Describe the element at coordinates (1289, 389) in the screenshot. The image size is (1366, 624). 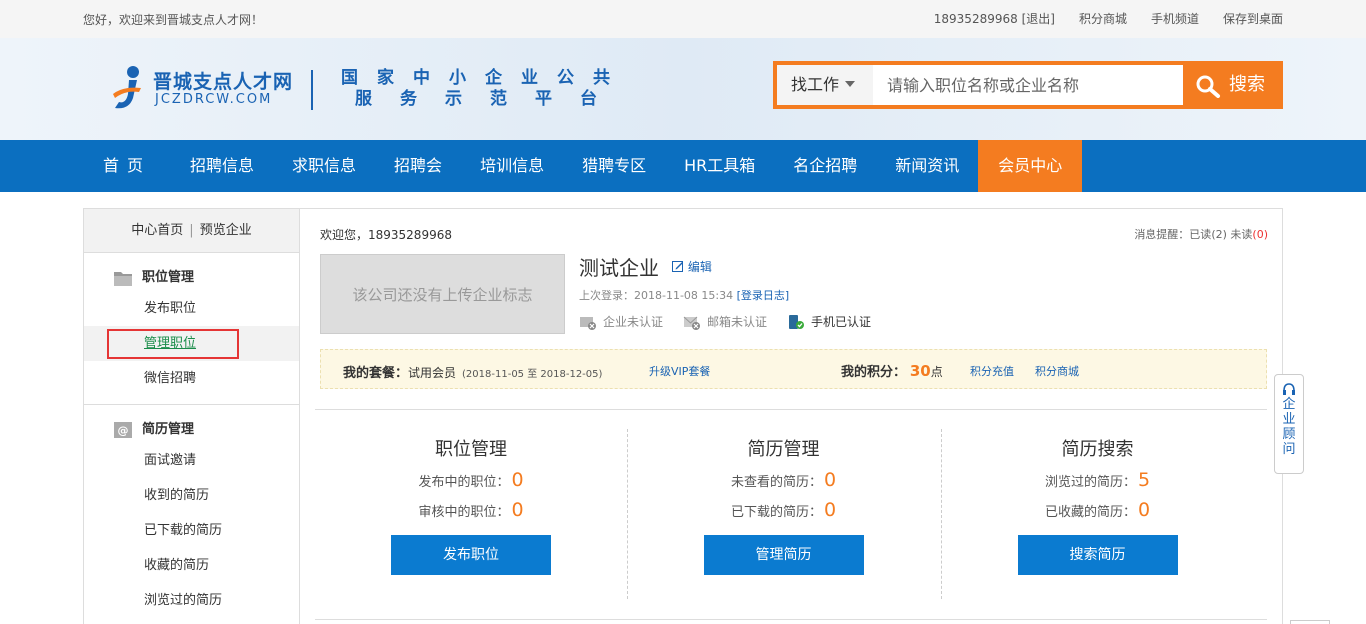
I see `headset-icon` at that location.